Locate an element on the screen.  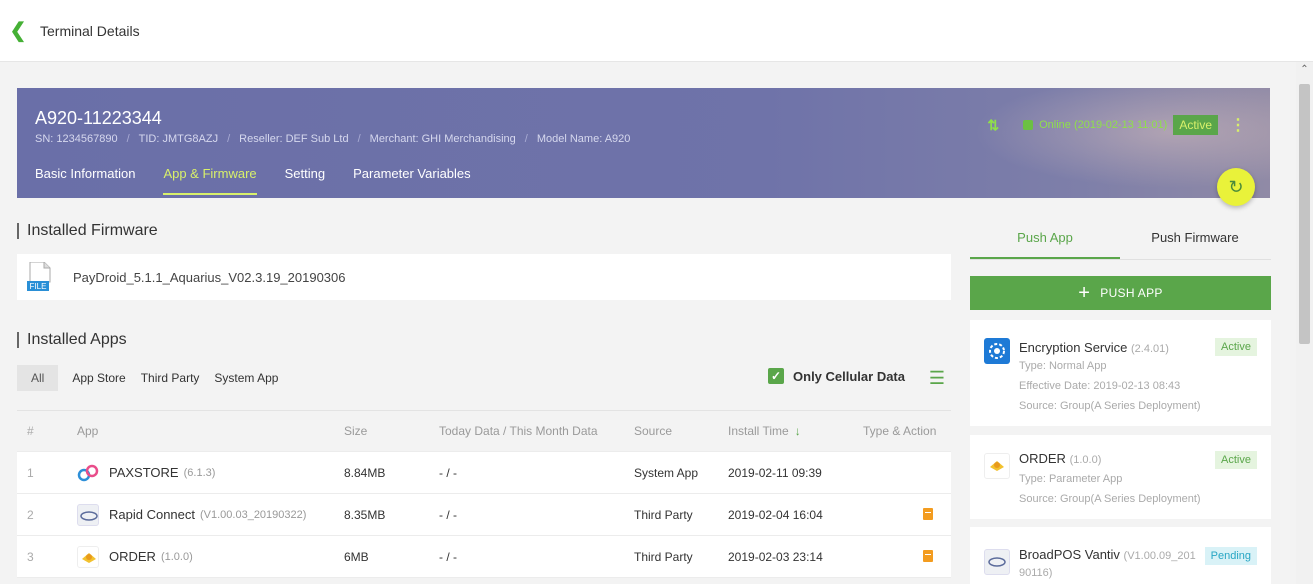
plus-icon: + is located at coordinates (1084, 293).